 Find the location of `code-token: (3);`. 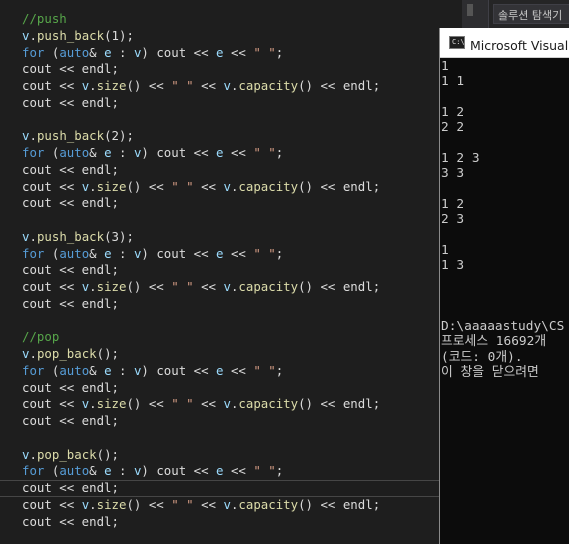

code-token: (3); is located at coordinates (119, 236).